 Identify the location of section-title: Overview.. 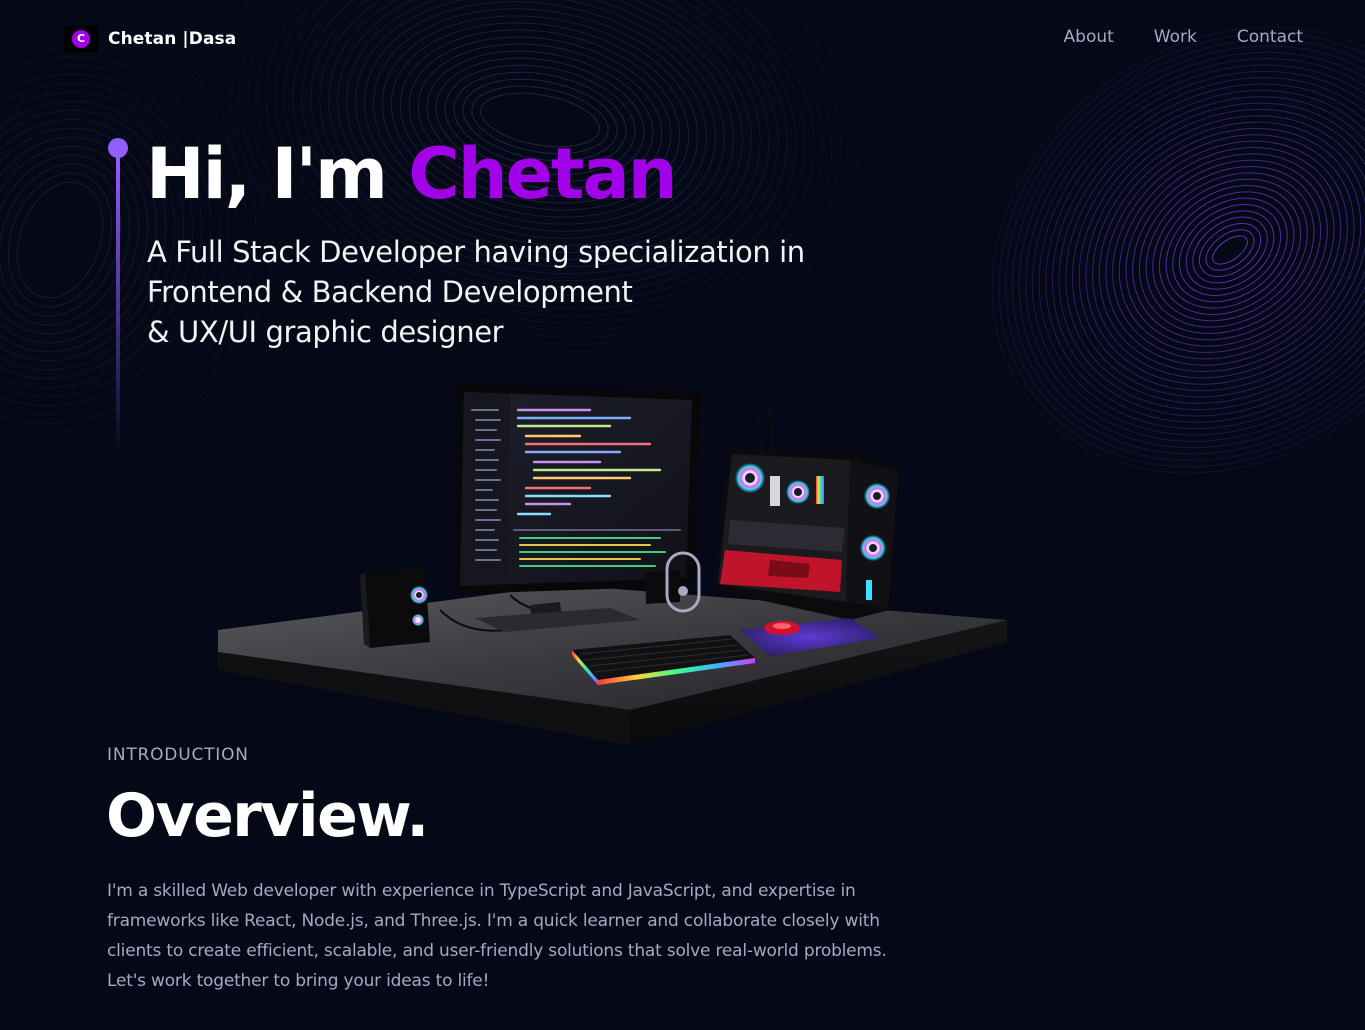
(267, 816).